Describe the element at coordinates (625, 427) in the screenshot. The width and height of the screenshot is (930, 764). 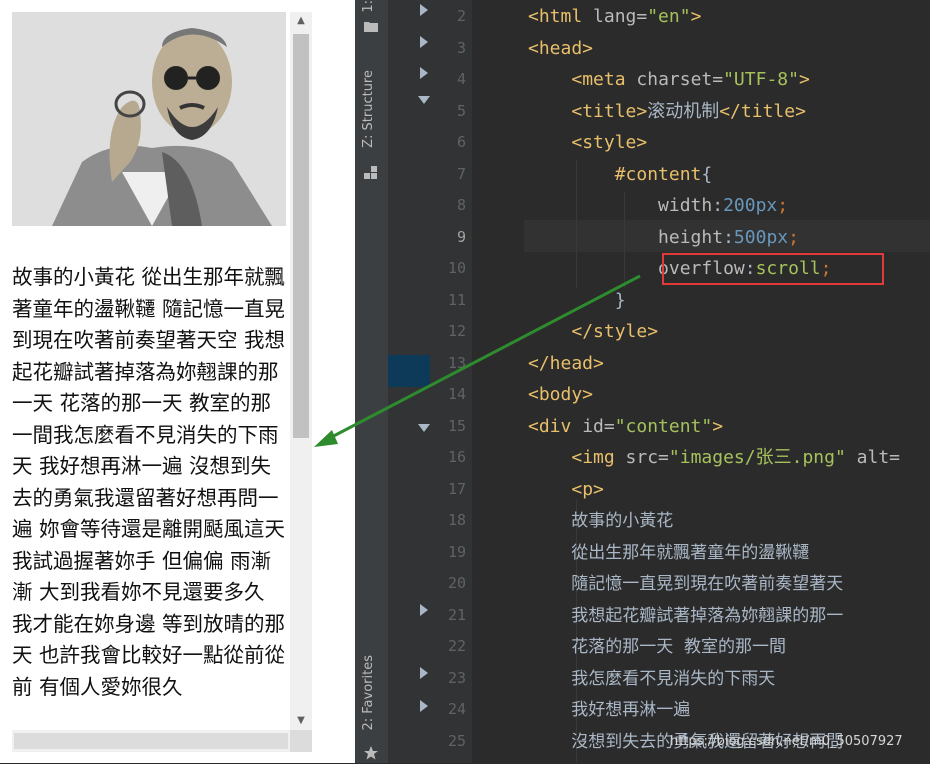
I see `code-line: <div id="content">` at that location.